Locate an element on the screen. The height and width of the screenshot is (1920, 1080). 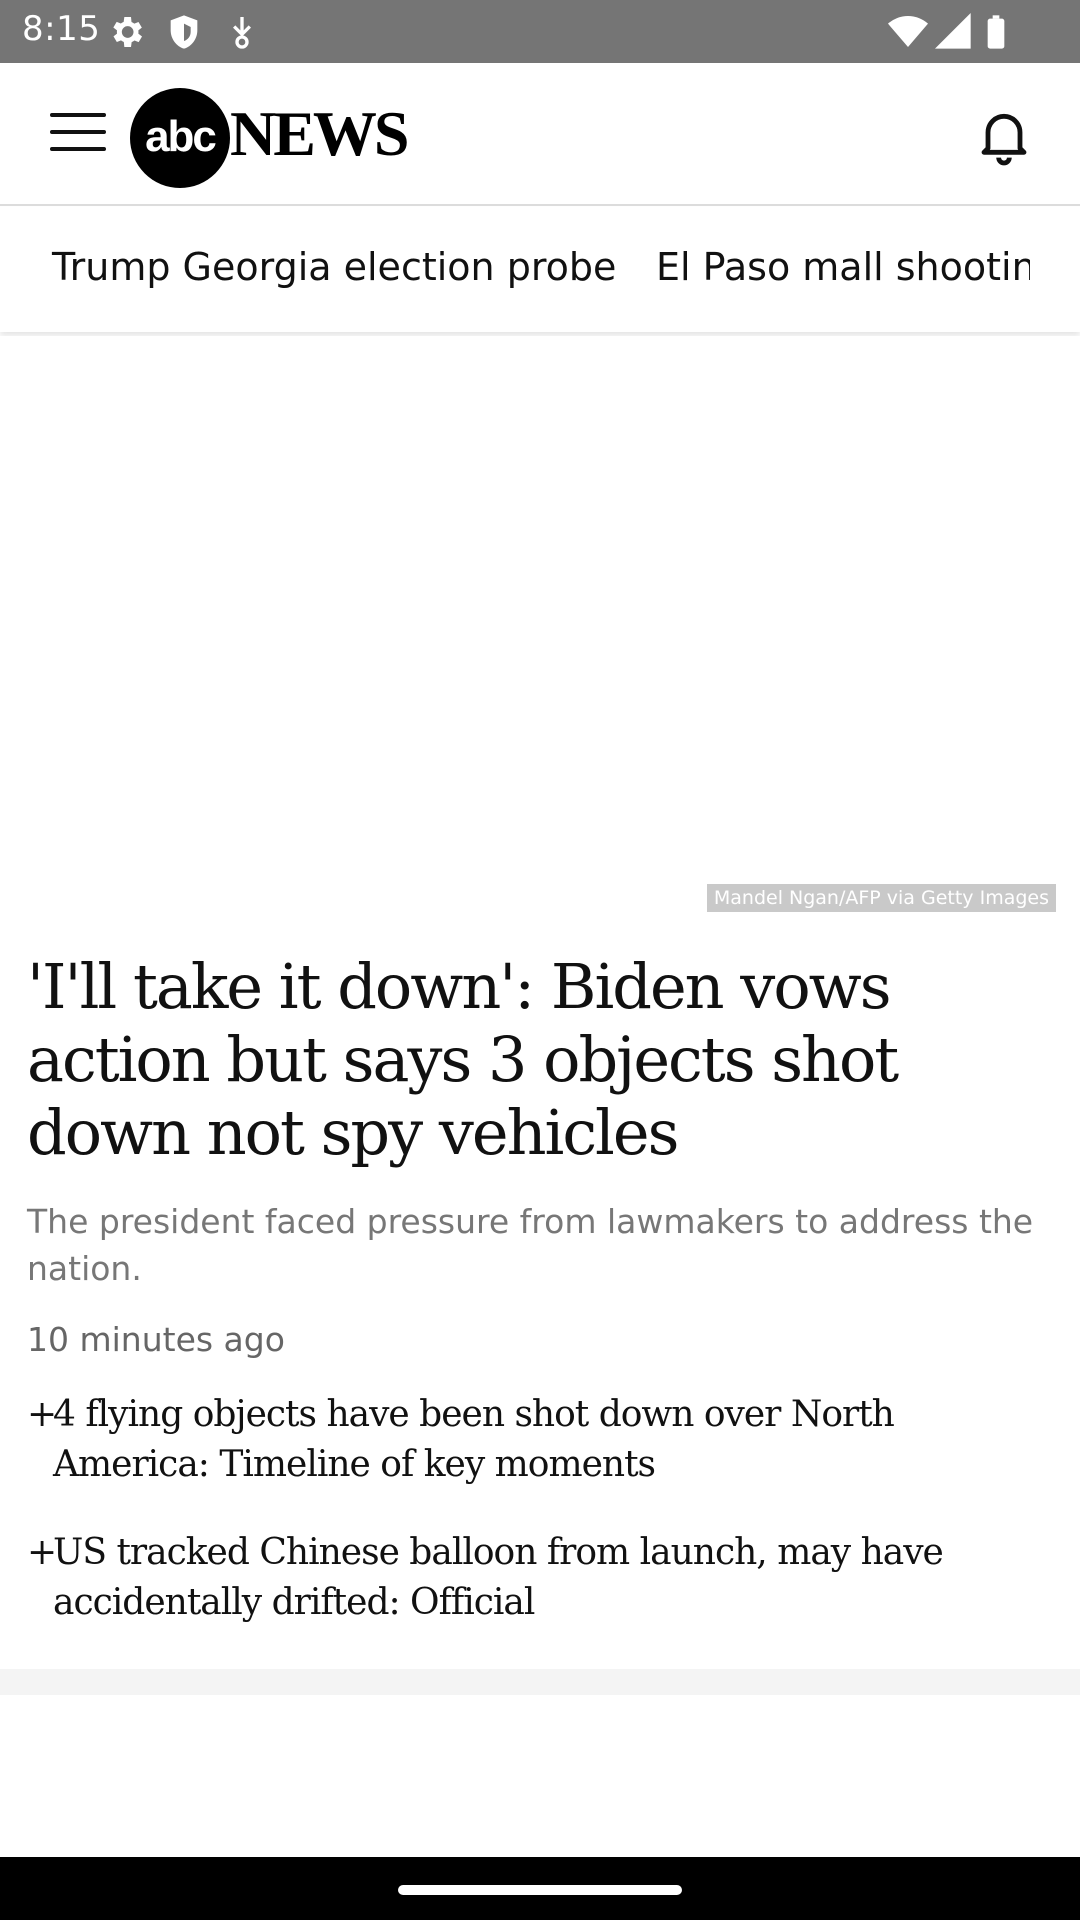
app-header: abc NEWS is located at coordinates (540, 134).